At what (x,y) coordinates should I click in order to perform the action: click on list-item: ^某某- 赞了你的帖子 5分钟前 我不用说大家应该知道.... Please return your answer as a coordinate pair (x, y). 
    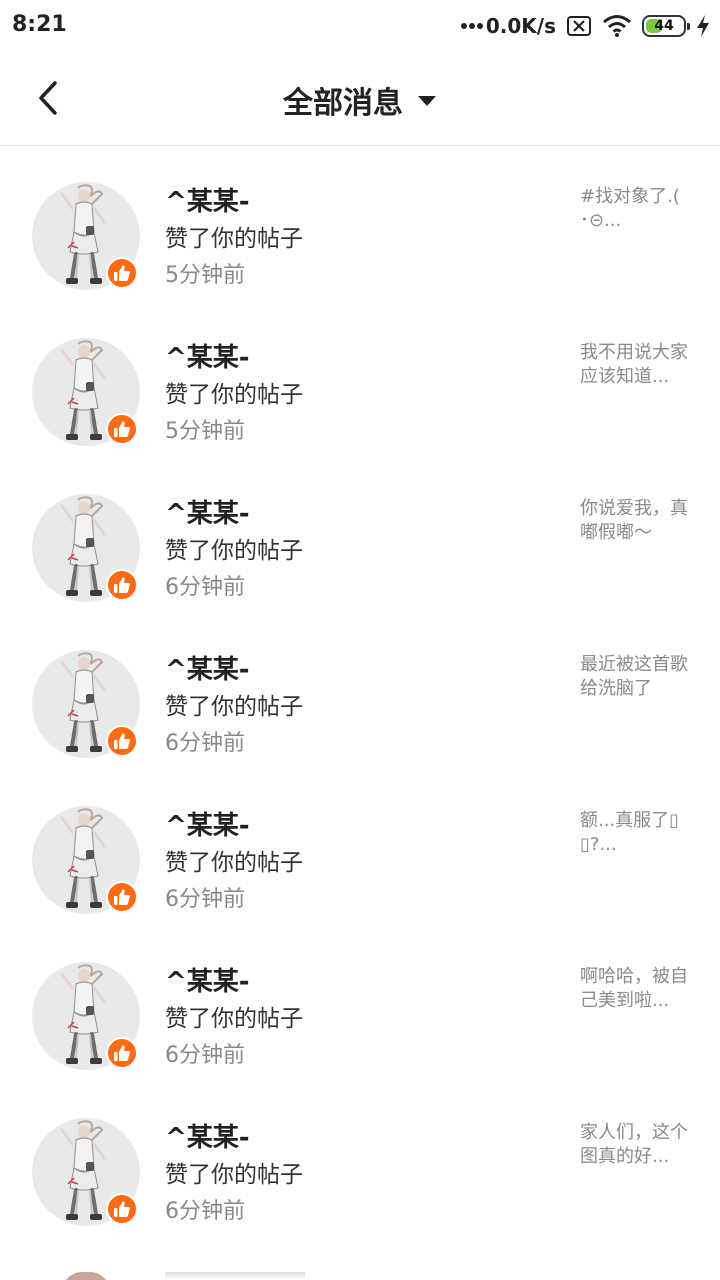
    Looking at the image, I should click on (360, 381).